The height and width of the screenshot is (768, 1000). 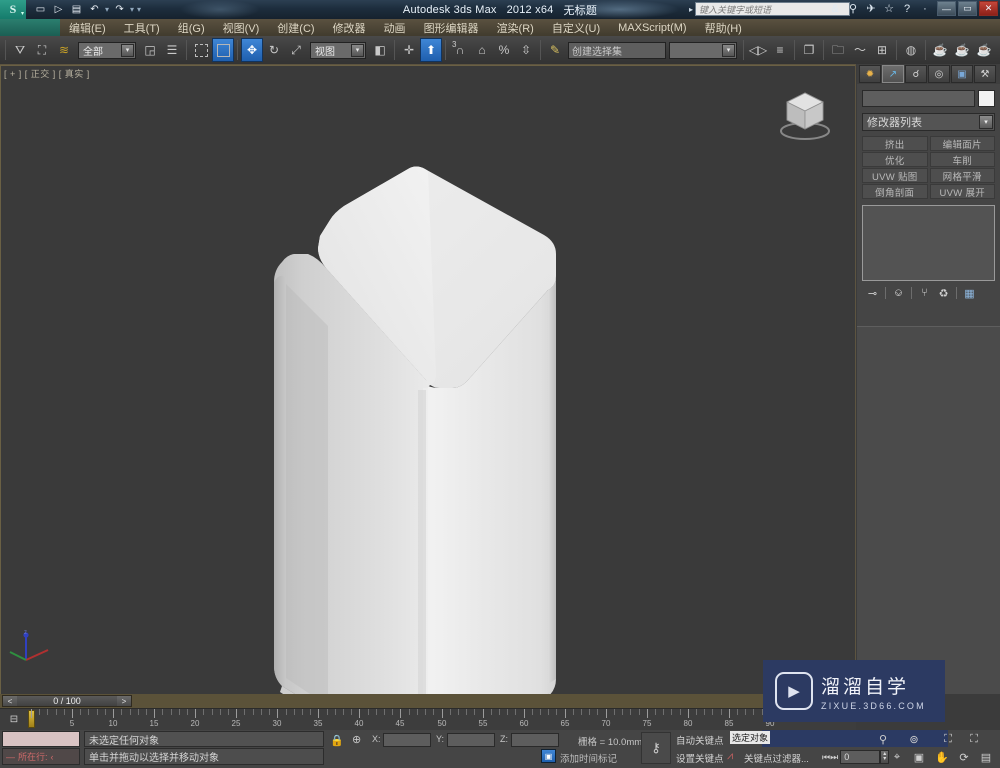 What do you see at coordinates (535, 740) in the screenshot?
I see `coord-z-input` at bounding box center [535, 740].